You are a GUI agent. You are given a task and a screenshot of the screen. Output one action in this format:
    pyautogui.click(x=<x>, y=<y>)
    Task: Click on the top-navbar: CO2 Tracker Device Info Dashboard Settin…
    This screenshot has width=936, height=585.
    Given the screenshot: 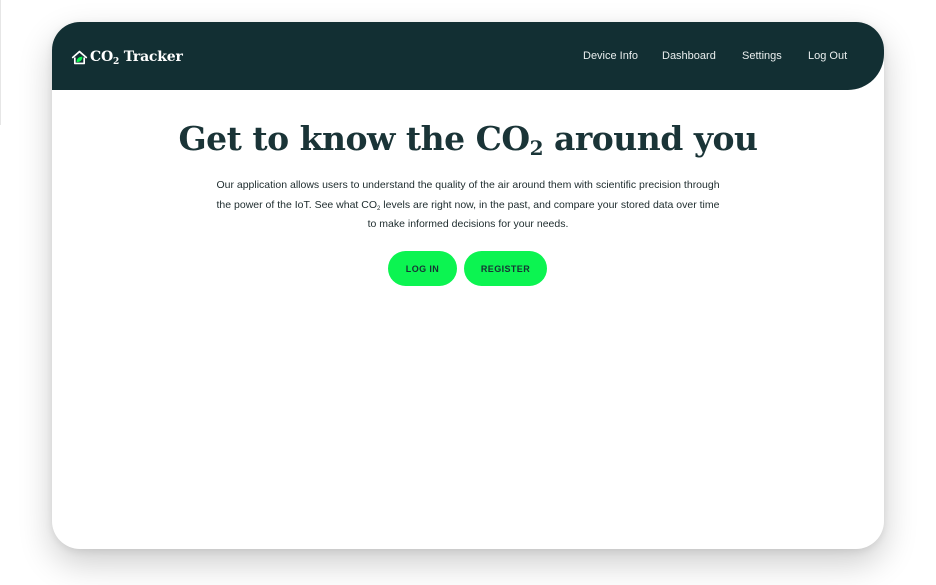 What is the action you would take?
    pyautogui.click(x=468, y=56)
    